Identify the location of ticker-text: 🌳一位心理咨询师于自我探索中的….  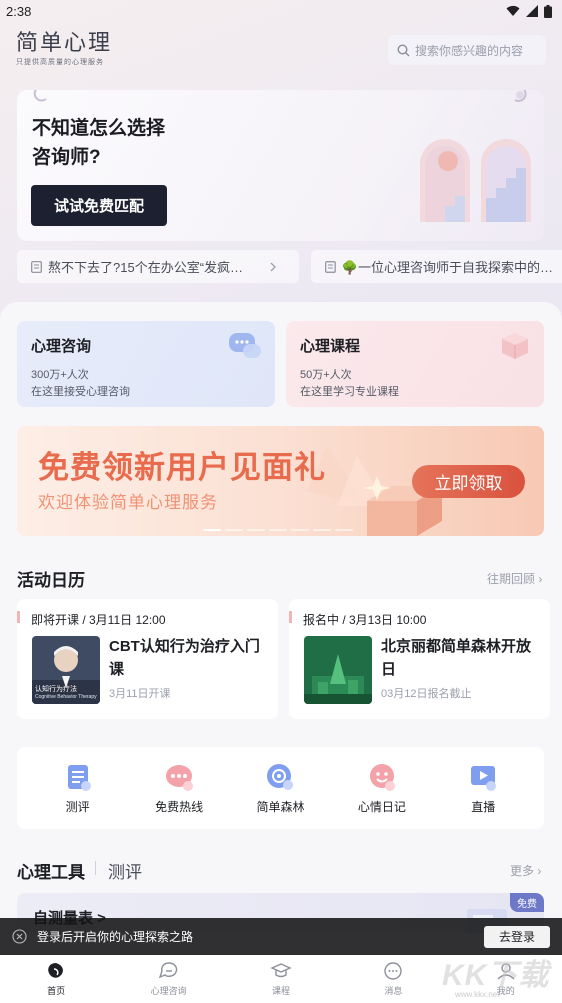
(447, 267).